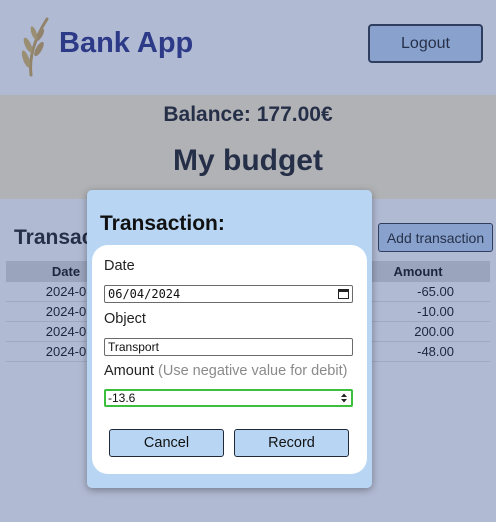  I want to click on object-field: Transport, so click(228, 347).